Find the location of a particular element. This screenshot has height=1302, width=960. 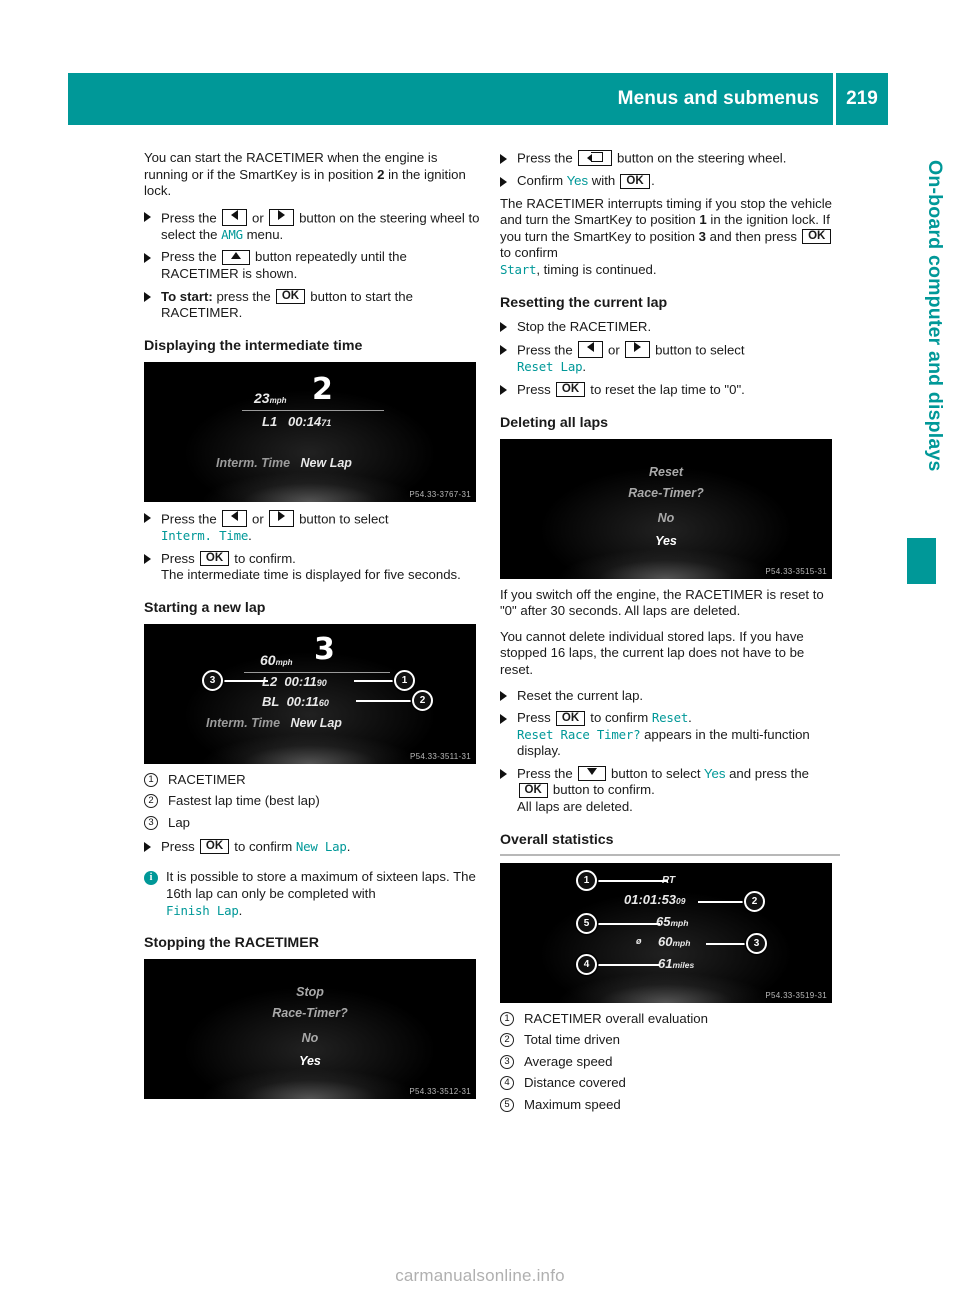

page-title: Menus and submenus is located at coordinates (718, 98).